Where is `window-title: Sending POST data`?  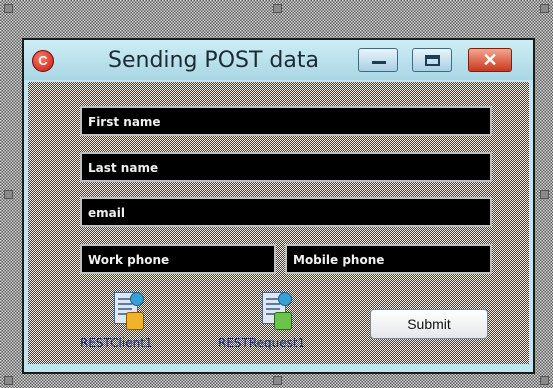 window-title: Sending POST data is located at coordinates (213, 60).